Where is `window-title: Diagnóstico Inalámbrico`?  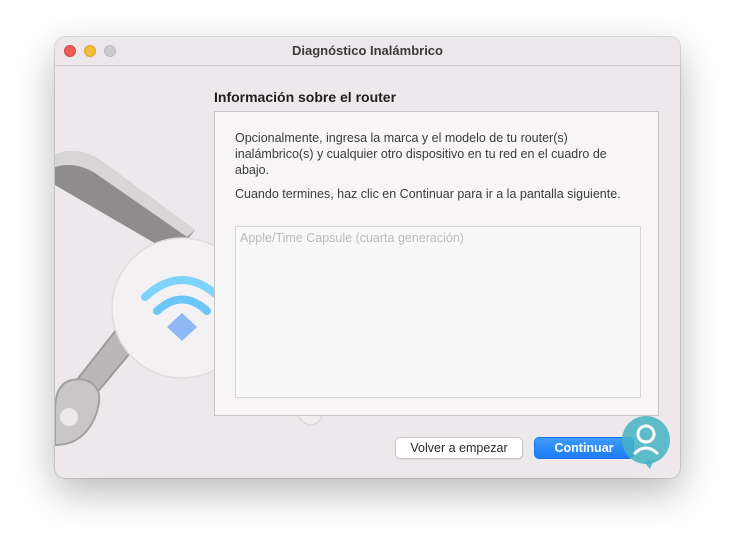
window-title: Diagnóstico Inalámbrico is located at coordinates (367, 50).